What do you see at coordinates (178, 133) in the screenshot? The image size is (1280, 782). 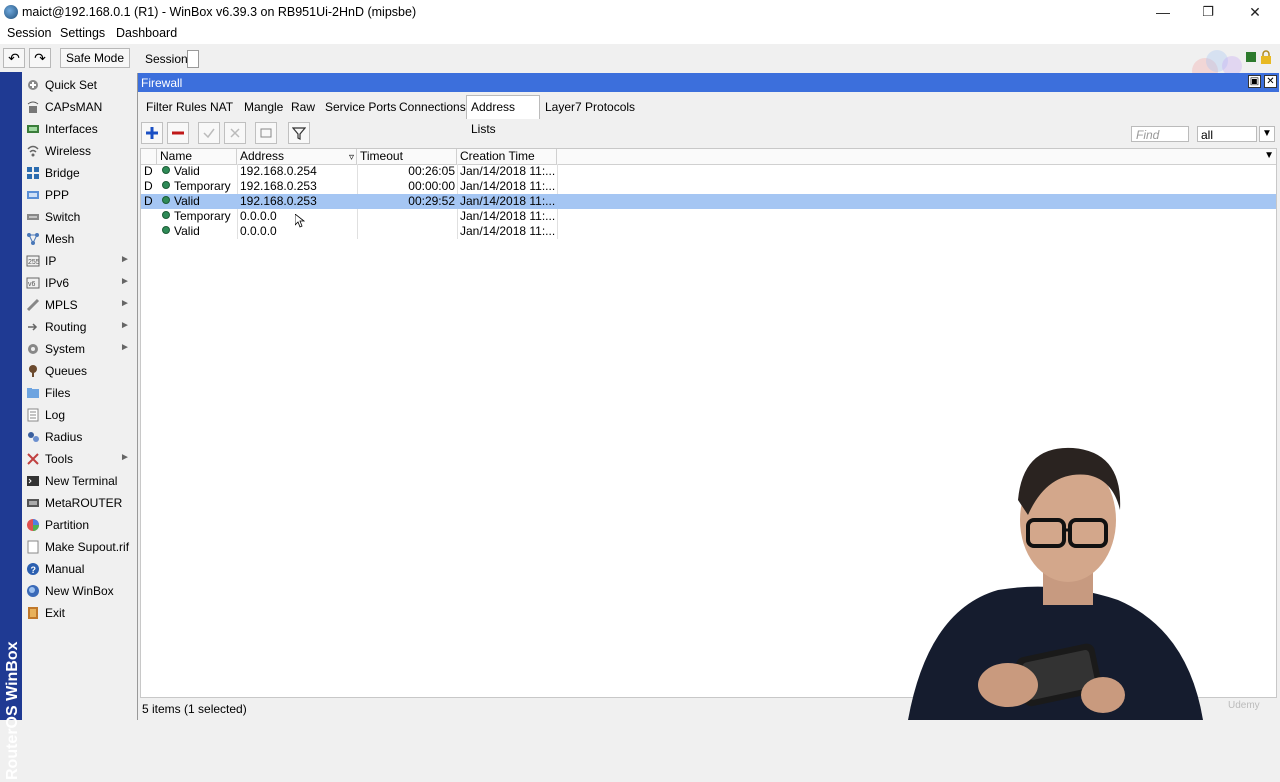 I see `remove-button` at bounding box center [178, 133].